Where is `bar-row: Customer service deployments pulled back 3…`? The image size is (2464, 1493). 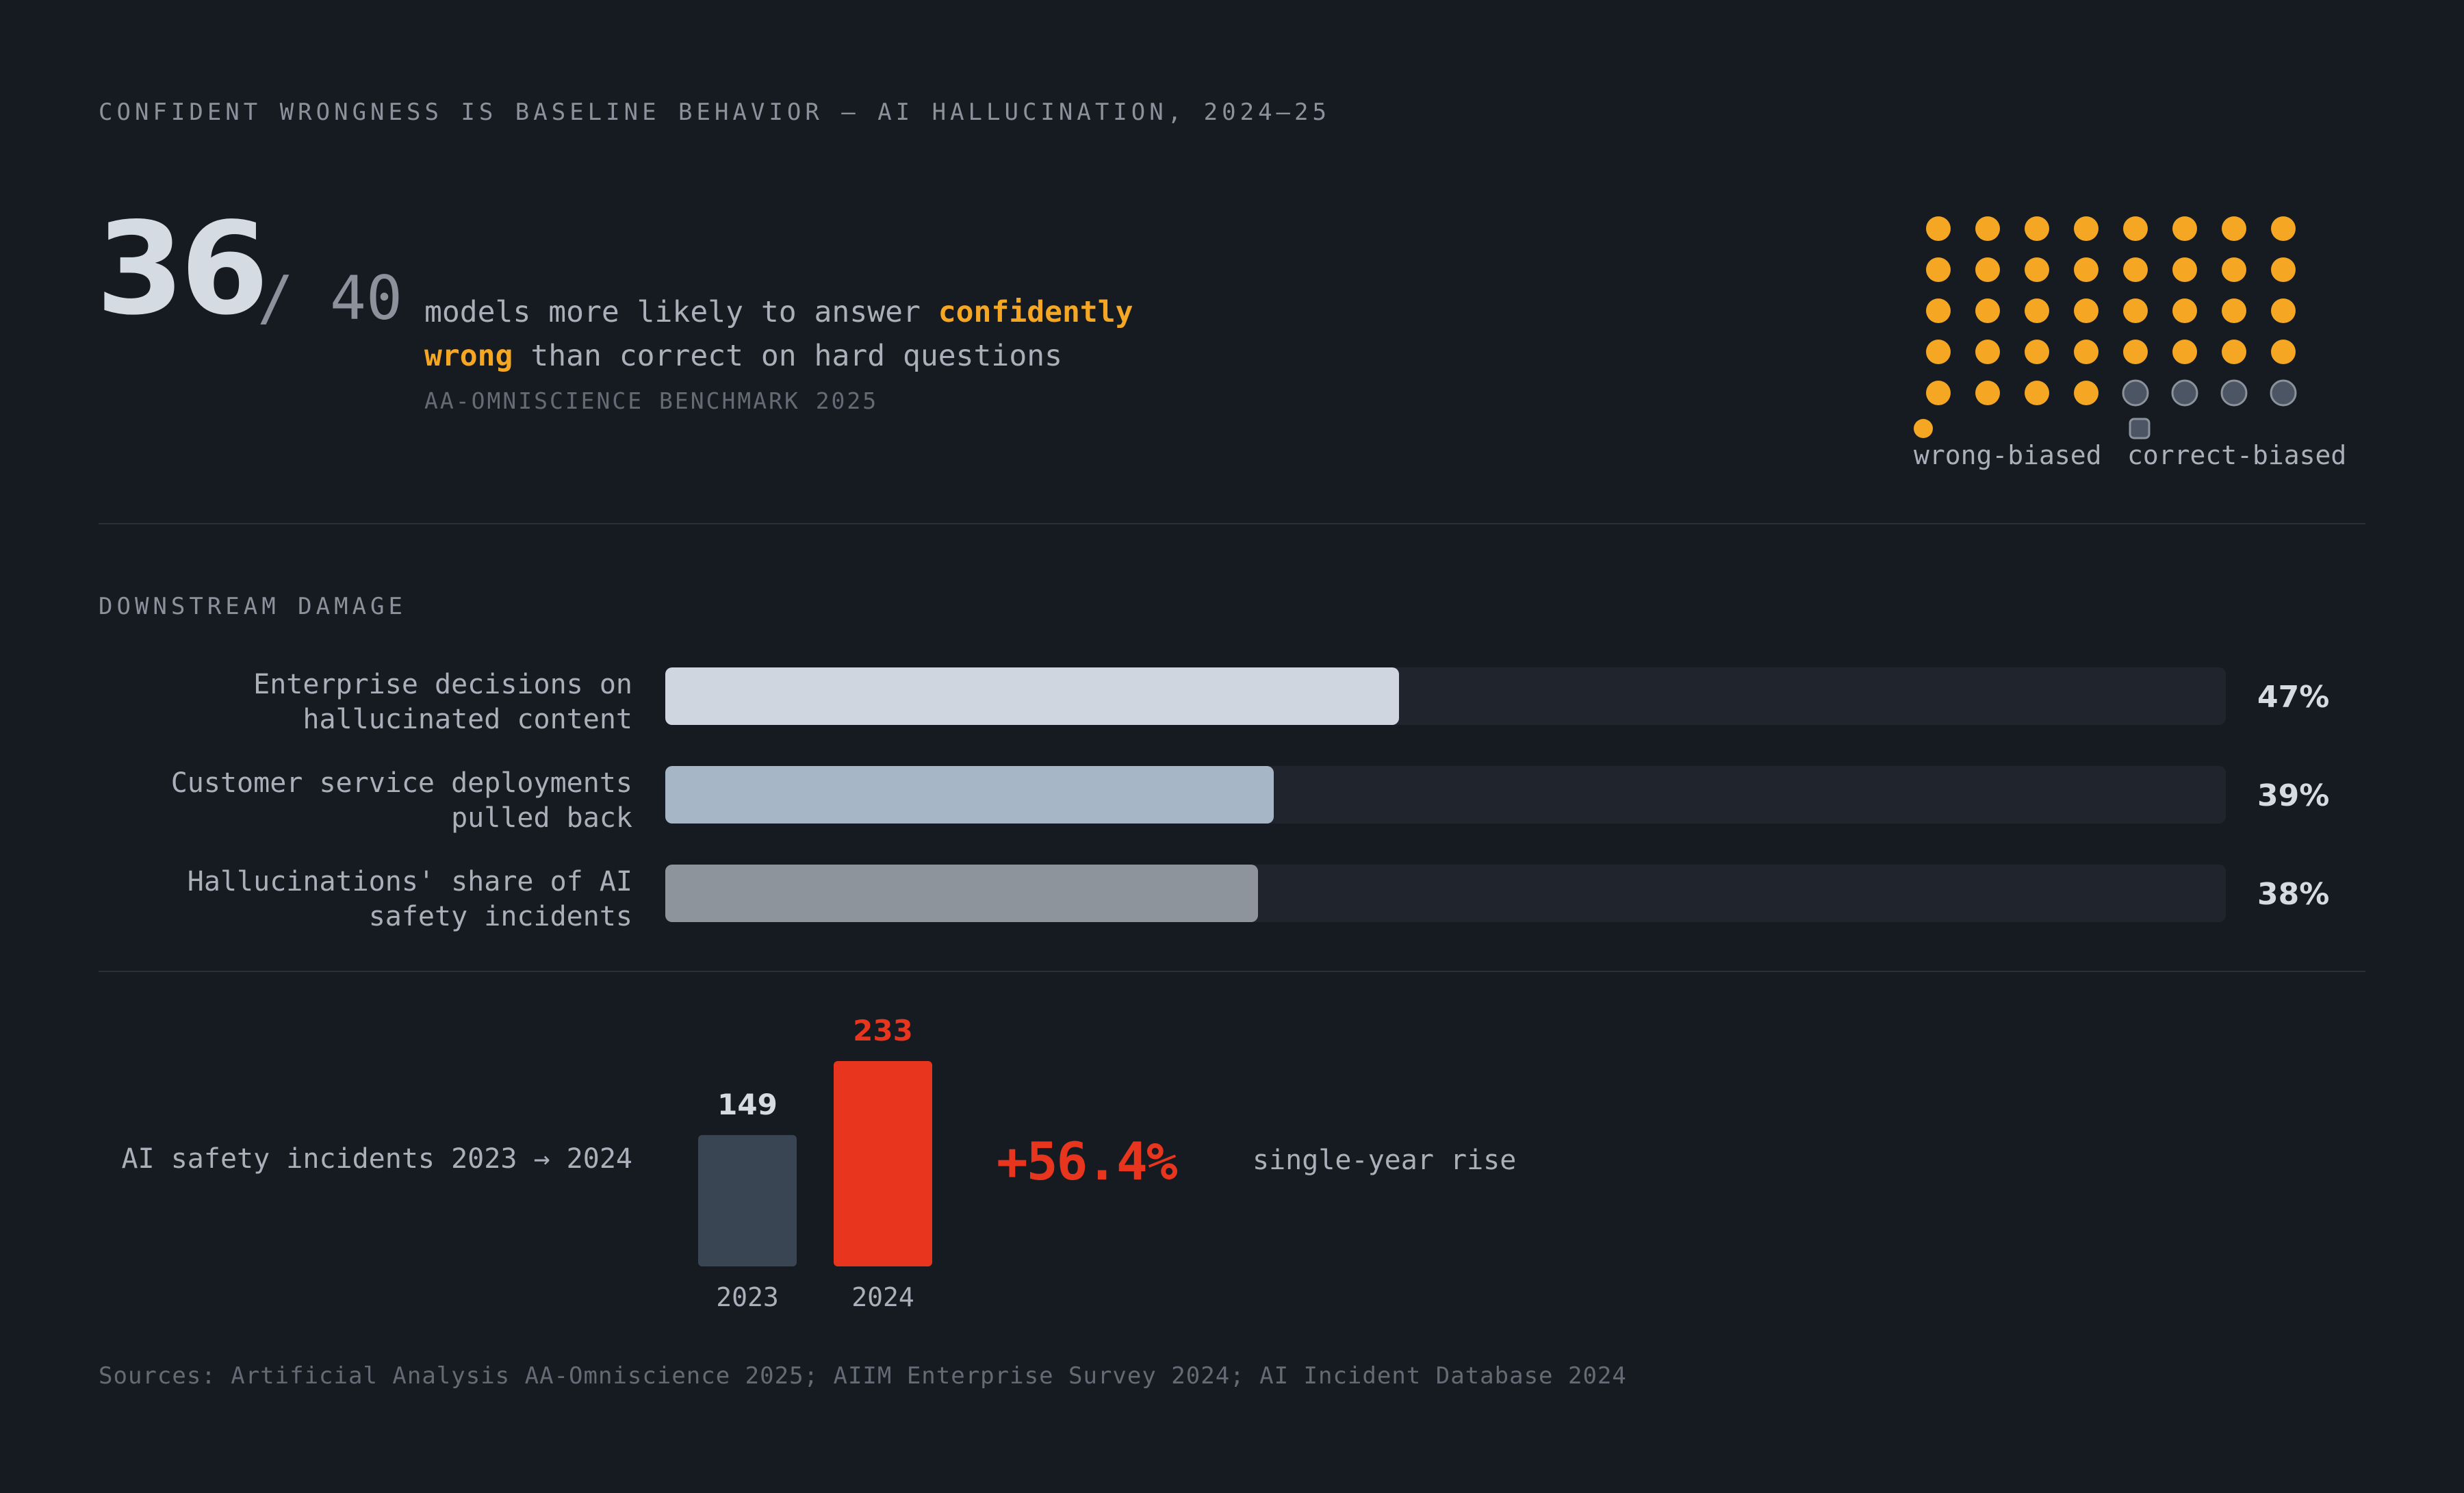 bar-row: Customer service deployments pulled back 3… is located at coordinates (1232, 800).